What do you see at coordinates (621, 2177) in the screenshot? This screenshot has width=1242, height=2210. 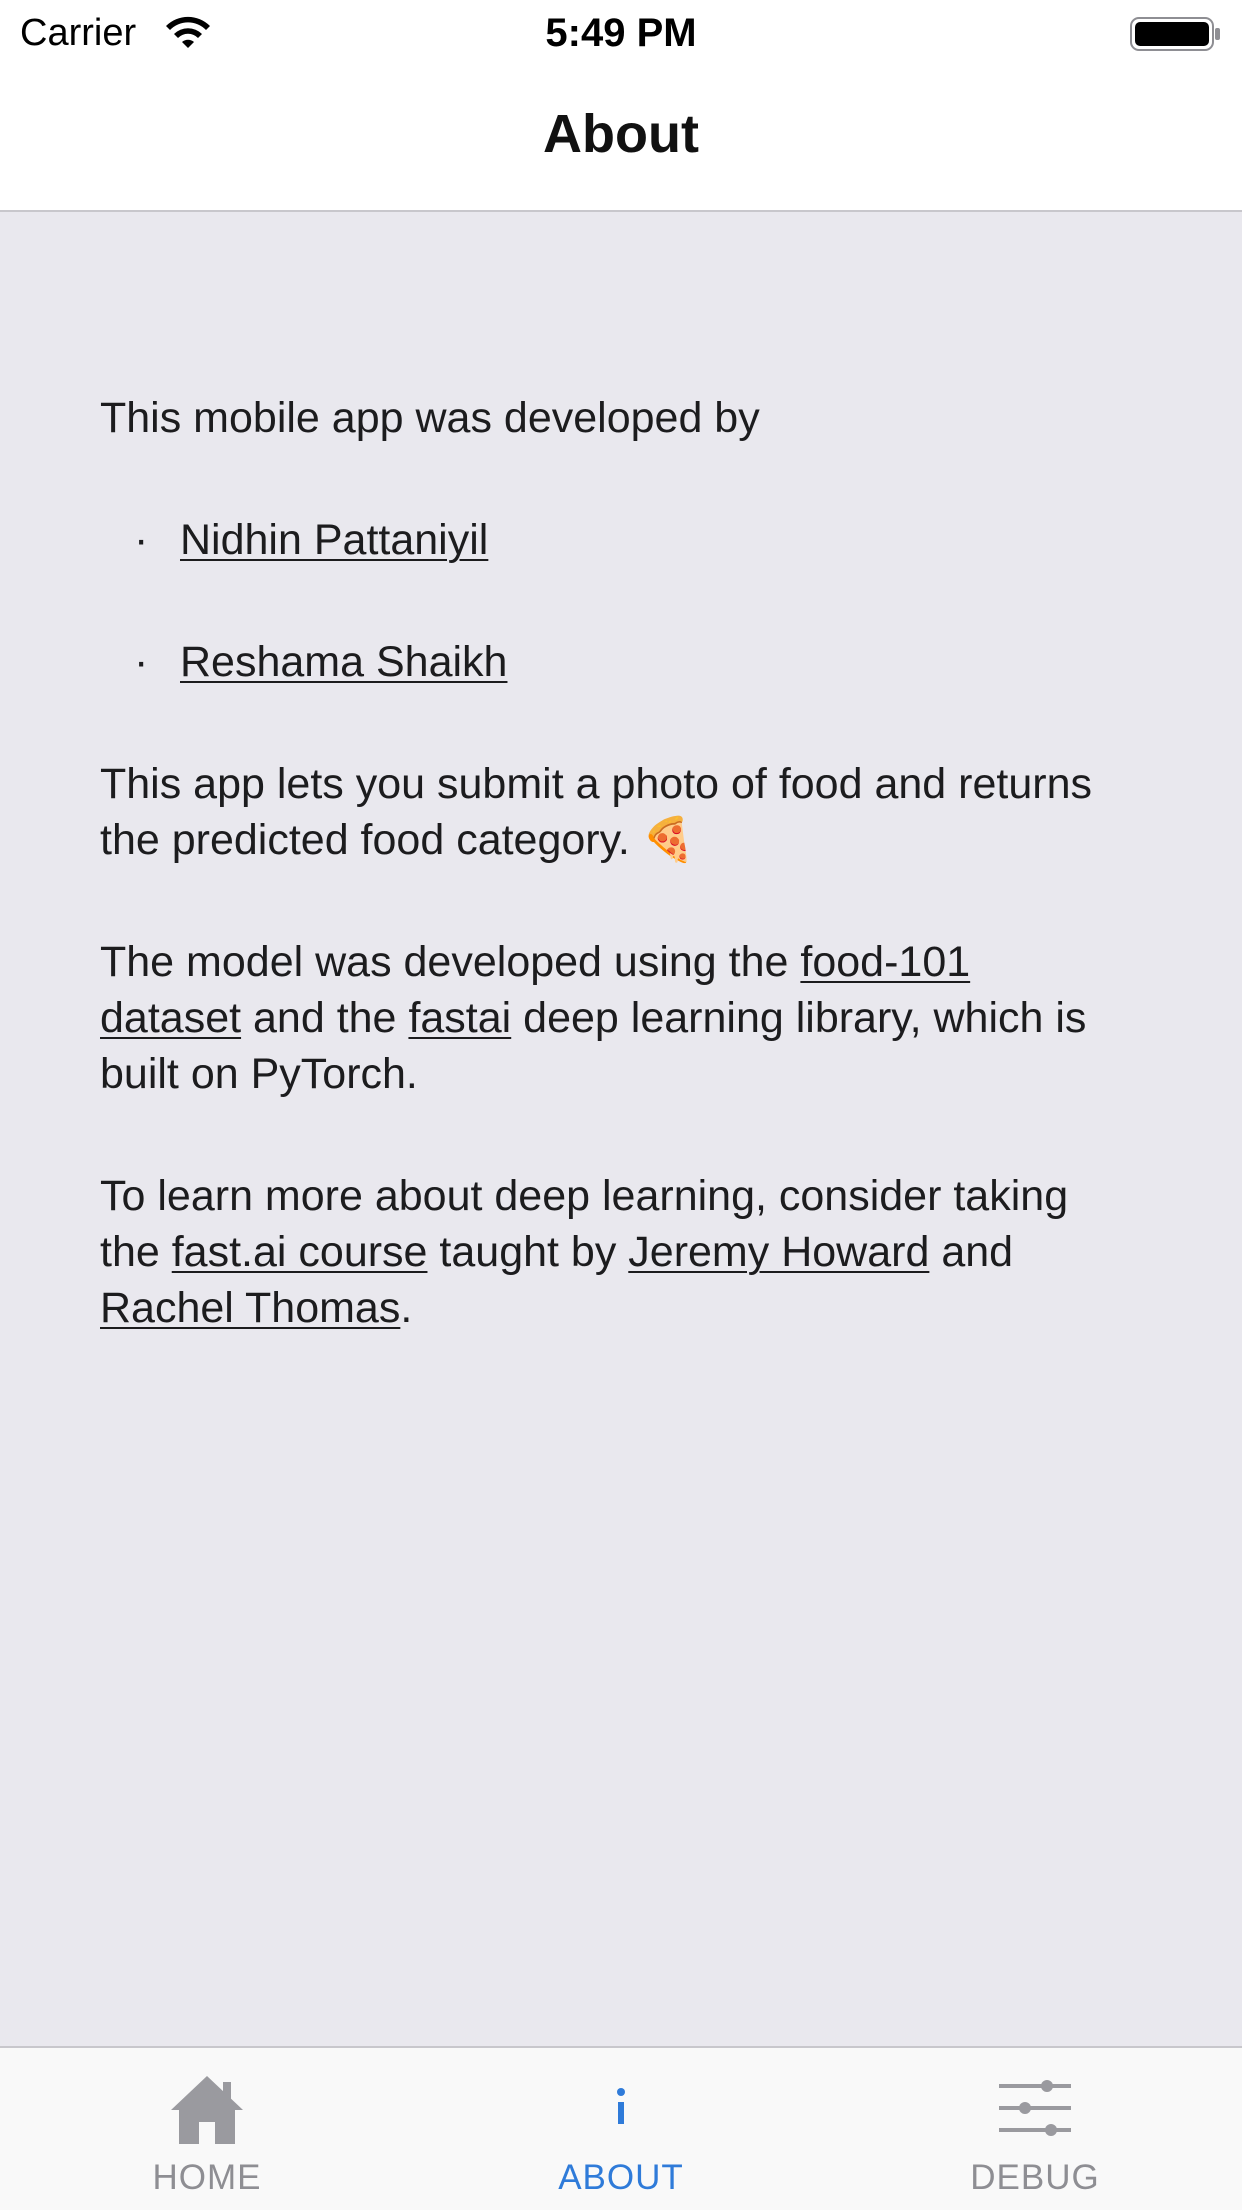 I see `tab-about-label: ABOUT` at bounding box center [621, 2177].